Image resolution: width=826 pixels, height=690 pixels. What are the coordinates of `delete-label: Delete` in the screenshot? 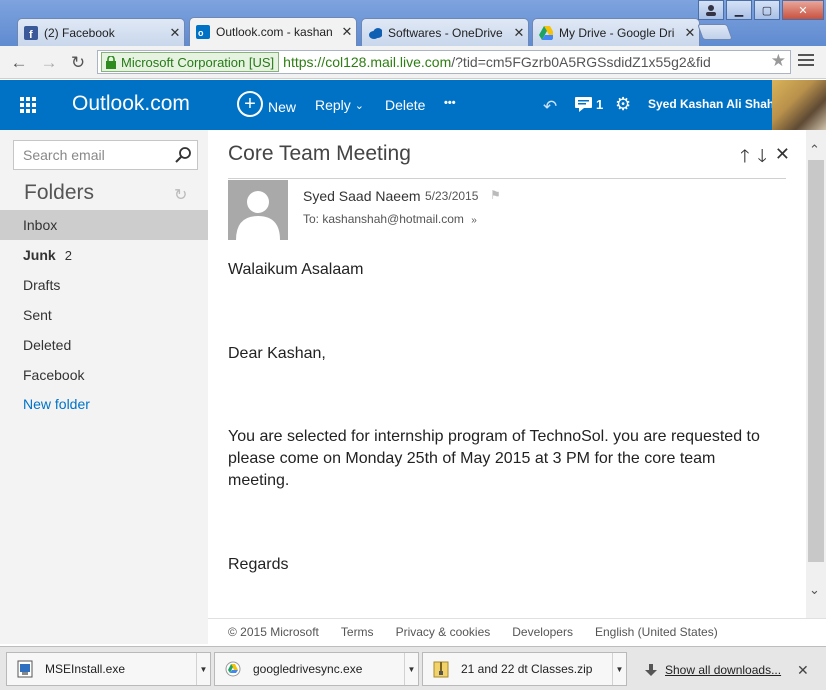 It's located at (405, 105).